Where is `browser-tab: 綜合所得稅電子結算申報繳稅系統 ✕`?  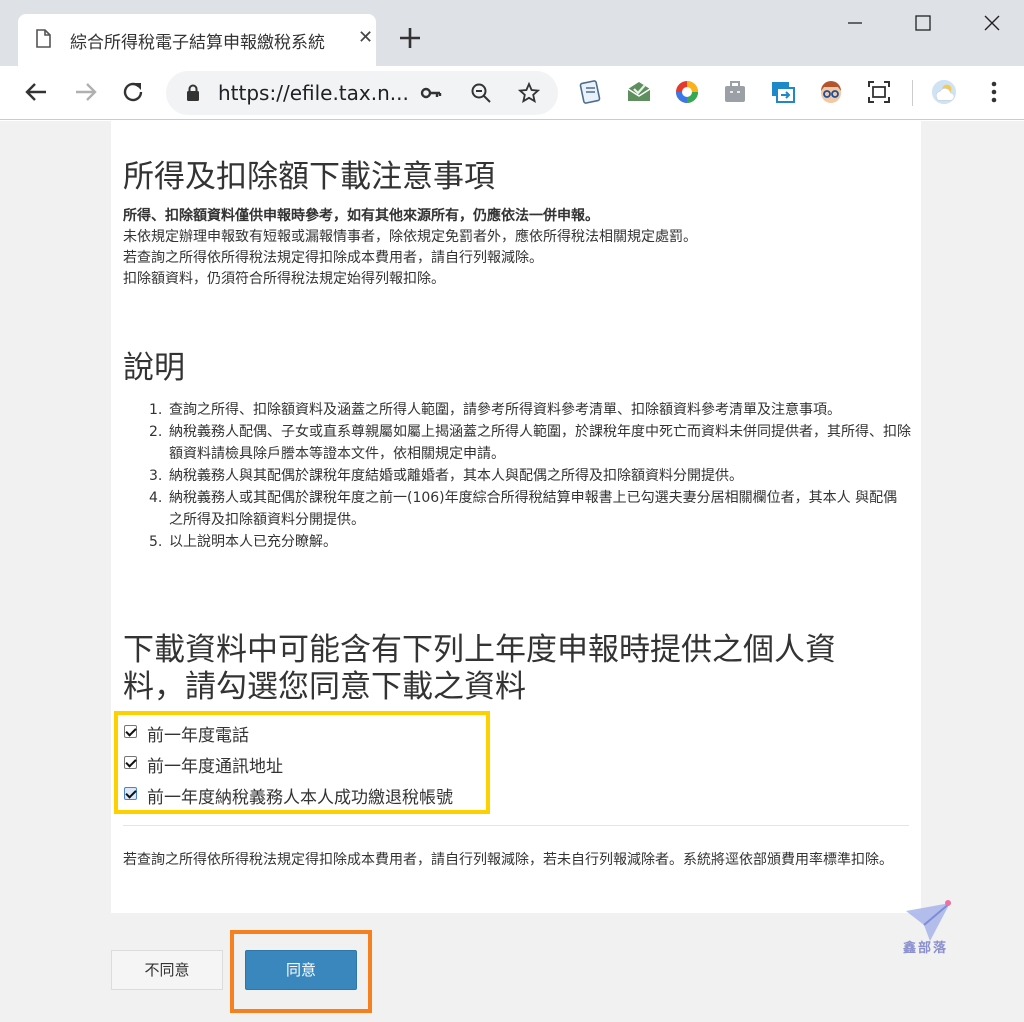 browser-tab: 綜合所得稅電子結算申報繳稅系統 ✕ is located at coordinates (197, 40).